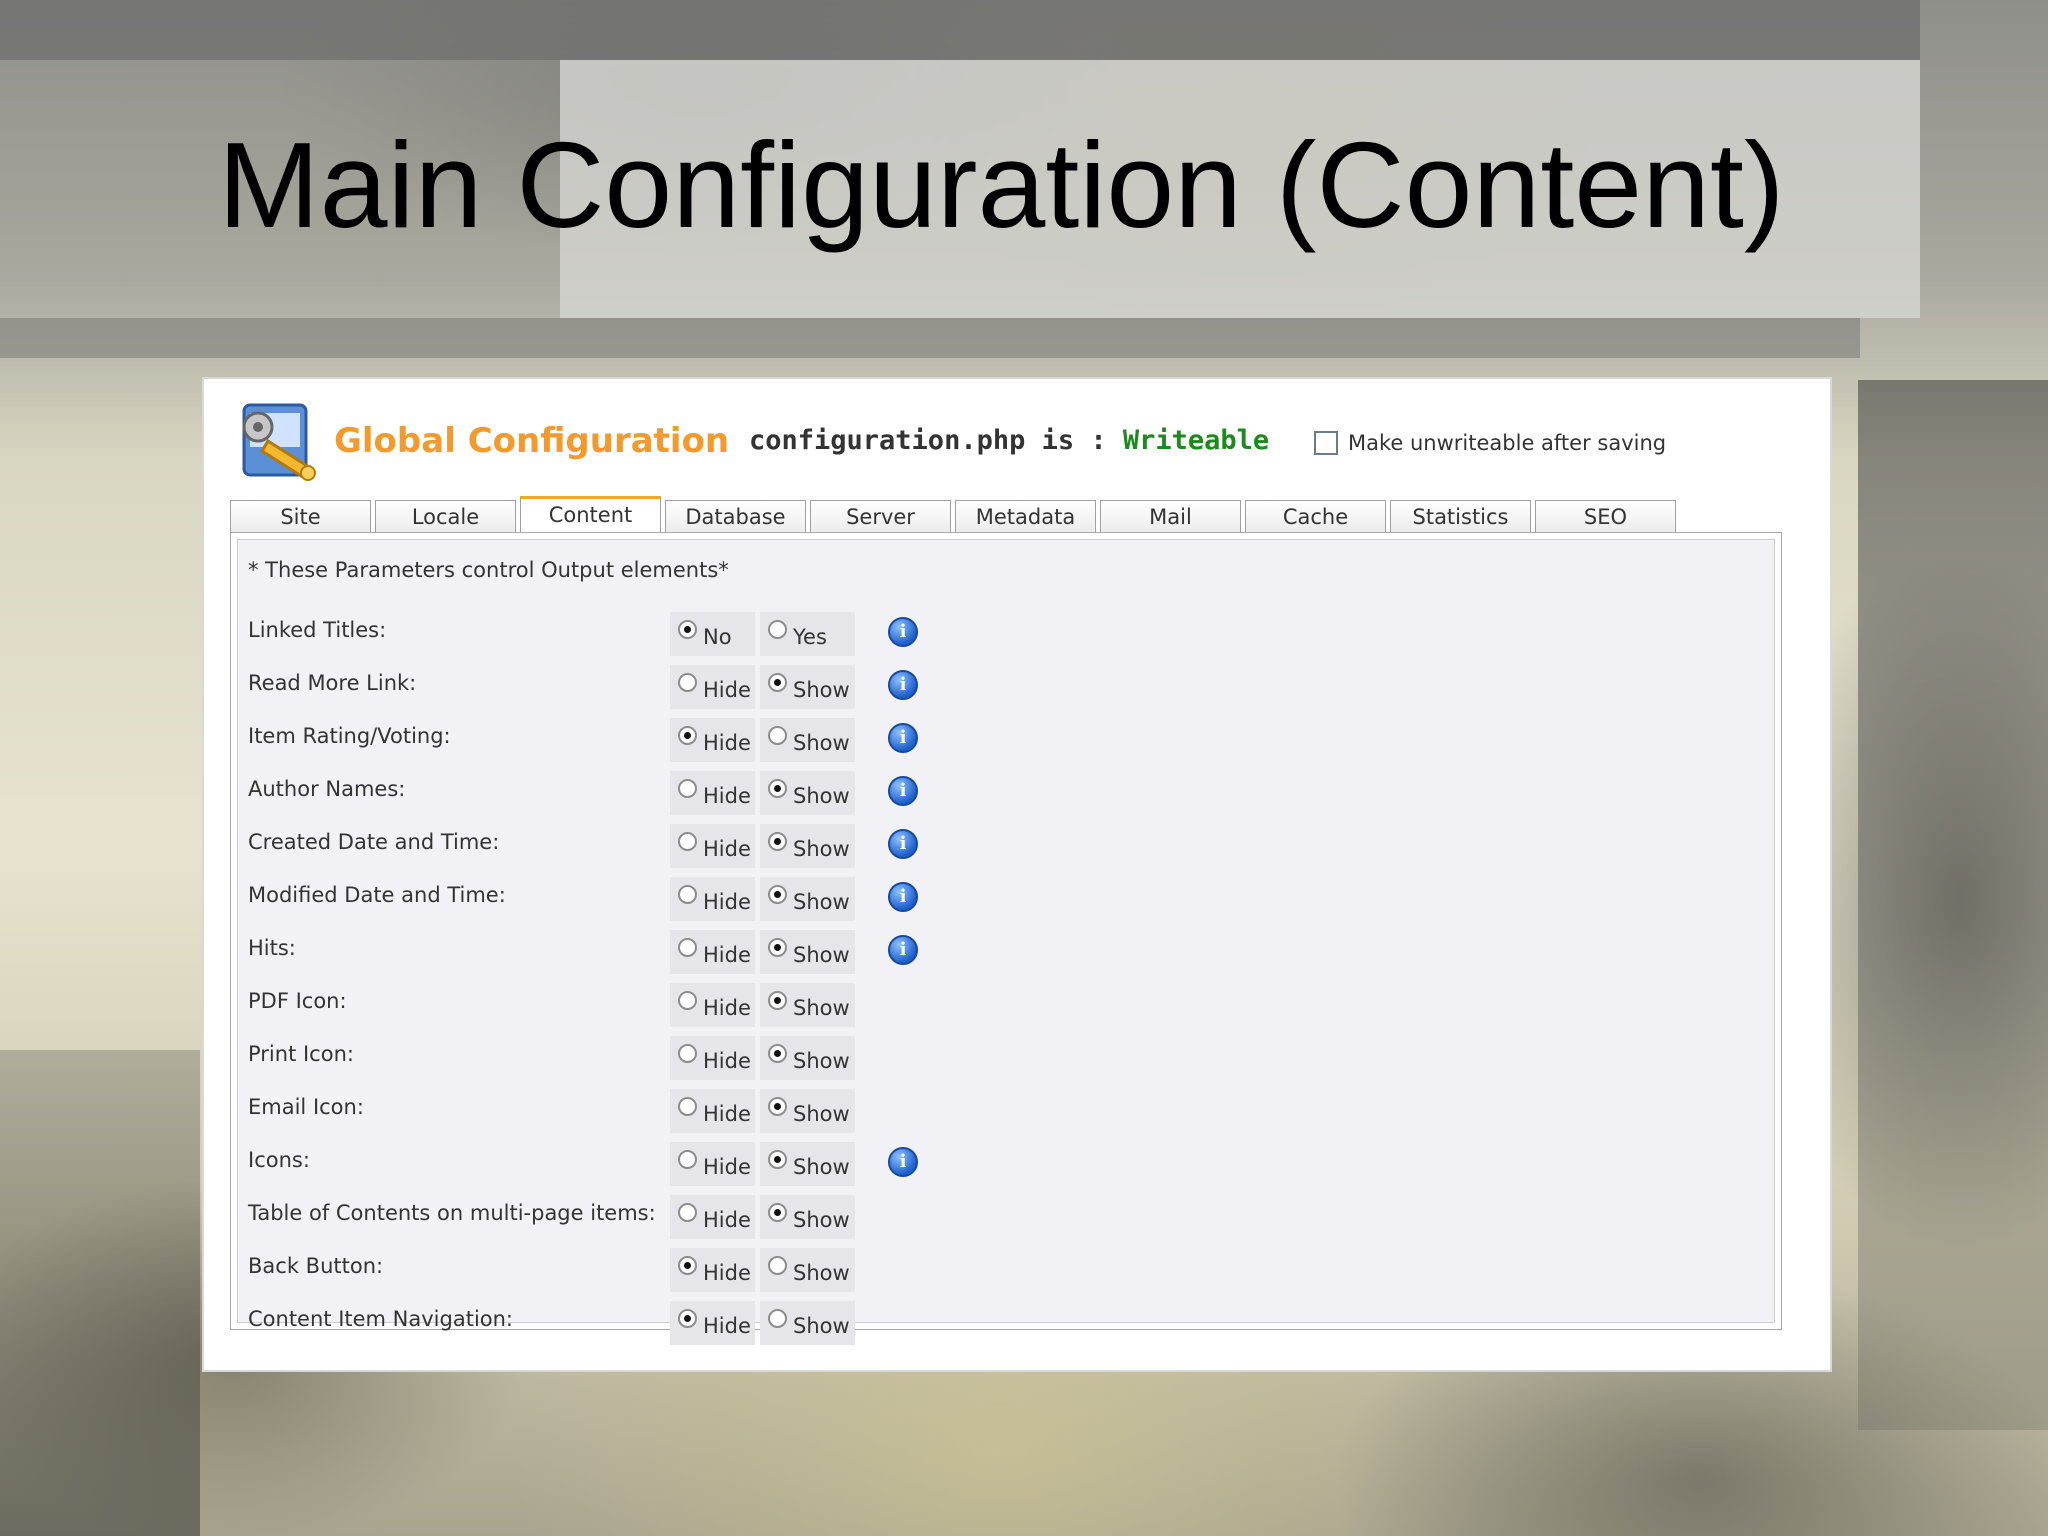 Image resolution: width=2048 pixels, height=1536 pixels. Describe the element at coordinates (735, 516) in the screenshot. I see `tab-database: Database` at that location.